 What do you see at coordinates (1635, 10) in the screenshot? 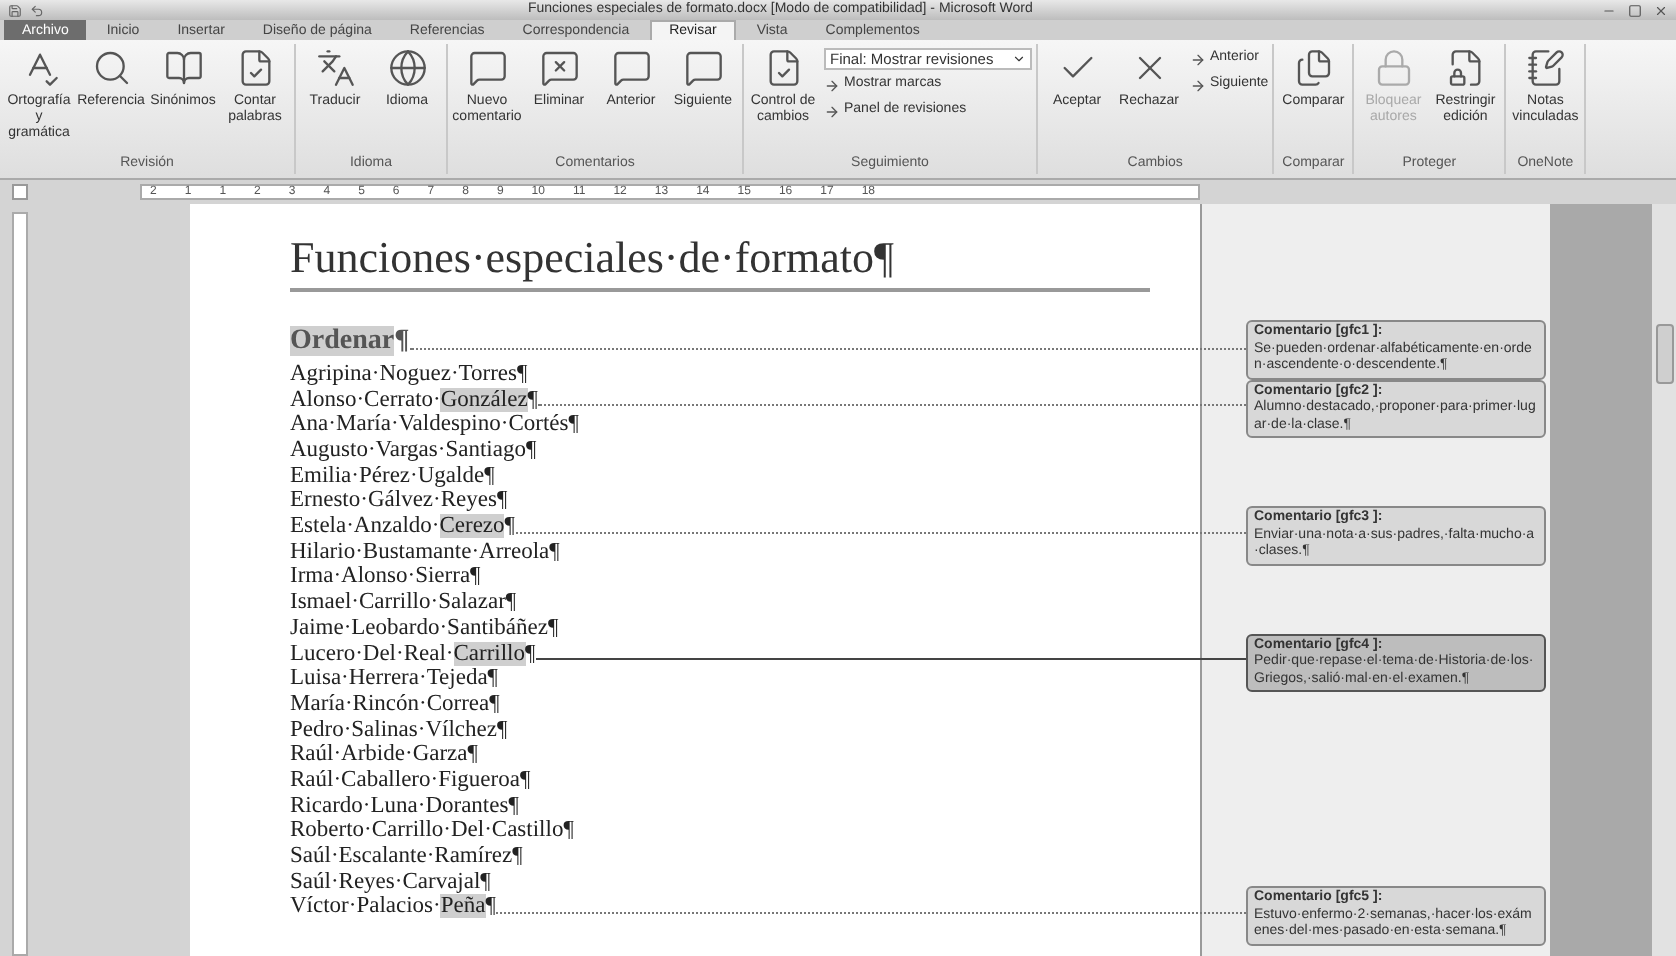
I see `maximize-icon` at bounding box center [1635, 10].